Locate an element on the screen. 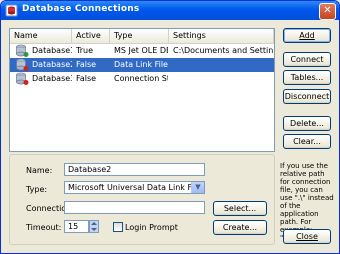 This screenshot has width=340, height=254. chevron-down-icon: ▼ is located at coordinates (197, 187).